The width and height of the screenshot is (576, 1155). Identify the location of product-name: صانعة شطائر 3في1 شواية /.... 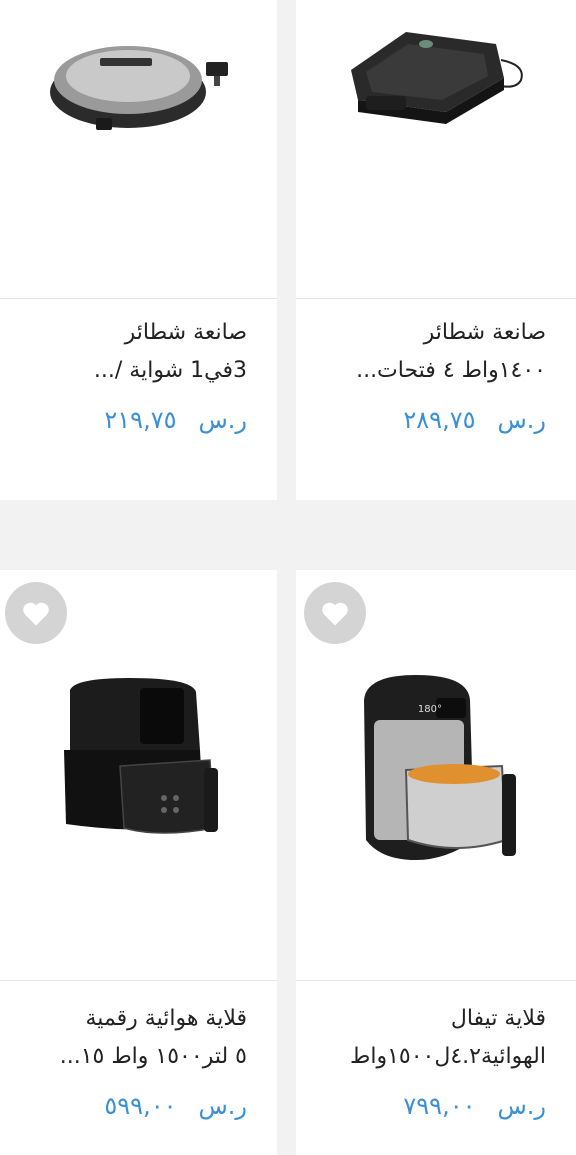
(133, 352).